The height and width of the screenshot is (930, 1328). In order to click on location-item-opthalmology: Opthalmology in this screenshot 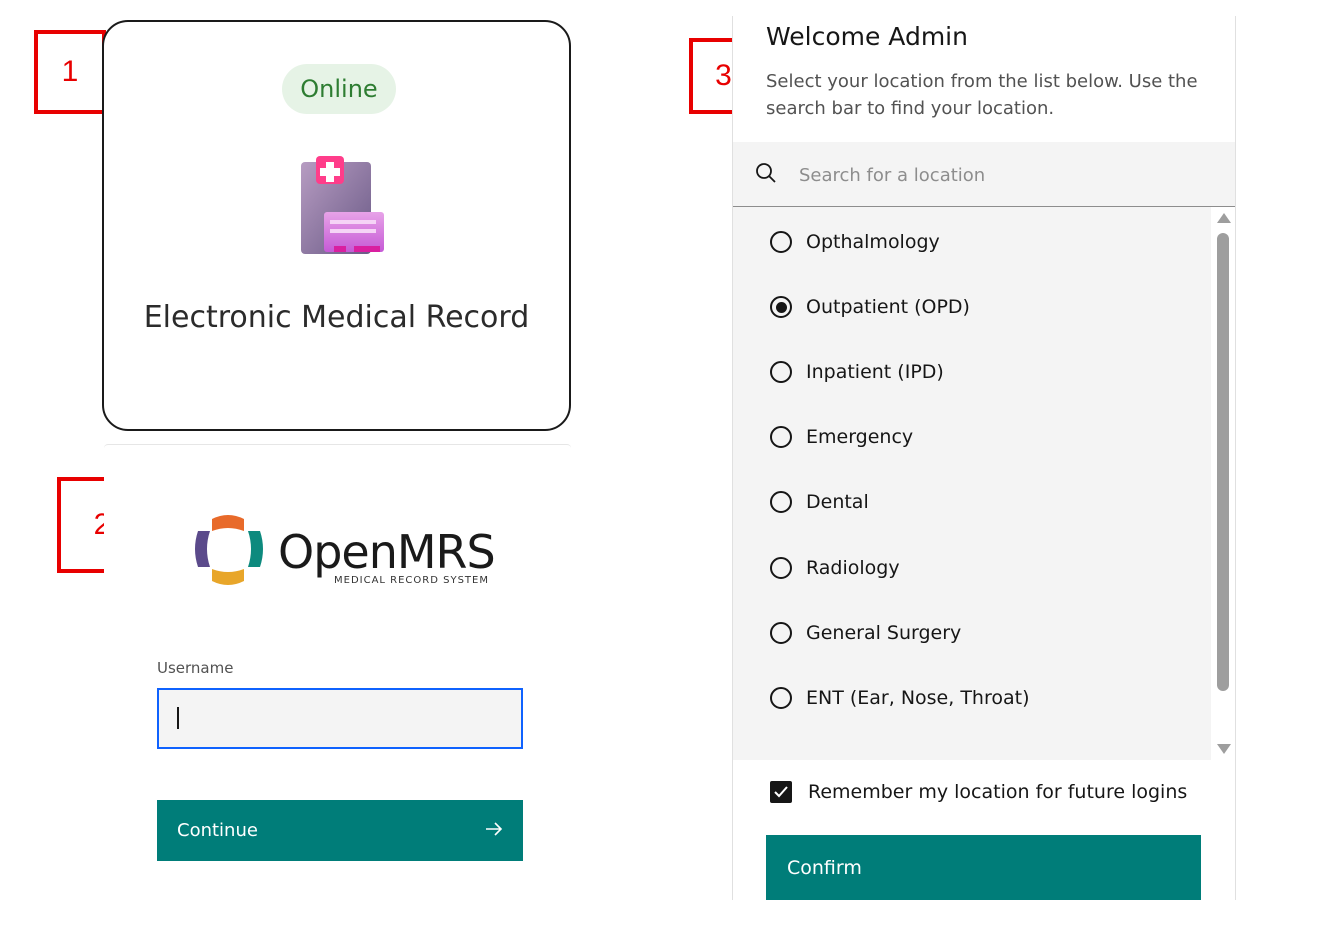, I will do `click(855, 242)`.